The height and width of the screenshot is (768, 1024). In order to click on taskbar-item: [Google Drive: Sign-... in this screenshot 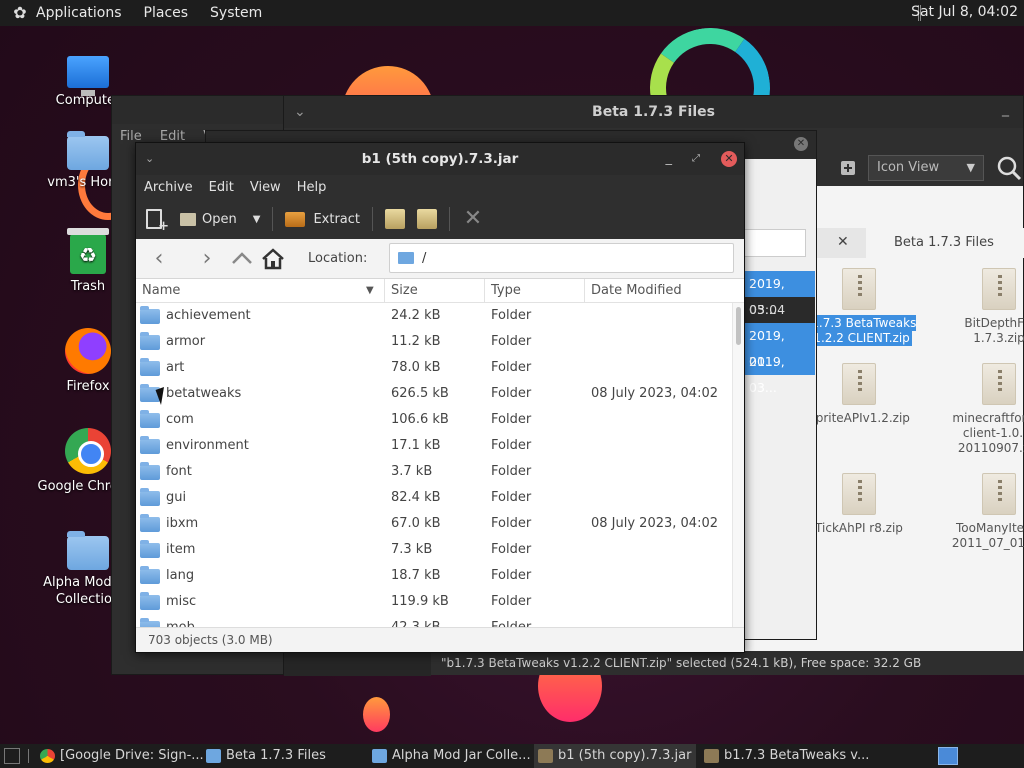, I will do `click(132, 756)`.